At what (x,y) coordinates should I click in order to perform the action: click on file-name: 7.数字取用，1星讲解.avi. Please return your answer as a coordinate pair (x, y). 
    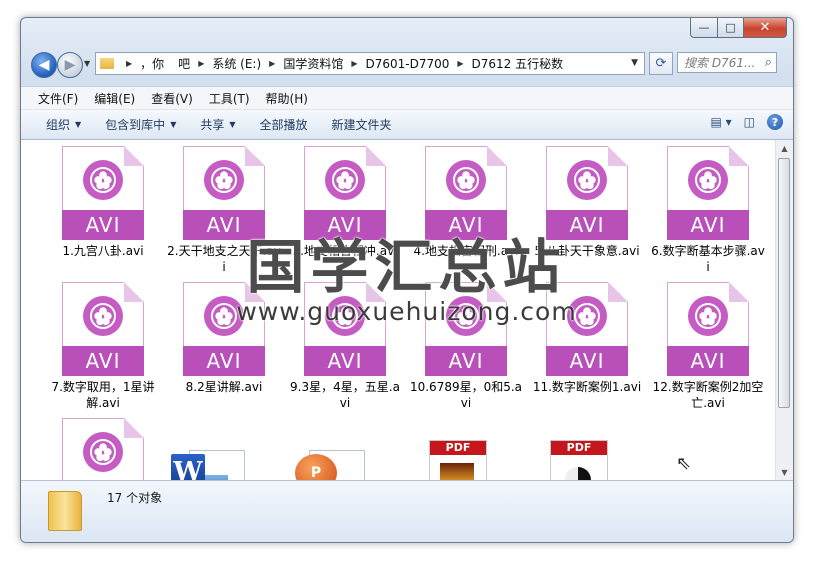
    Looking at the image, I should click on (103, 395).